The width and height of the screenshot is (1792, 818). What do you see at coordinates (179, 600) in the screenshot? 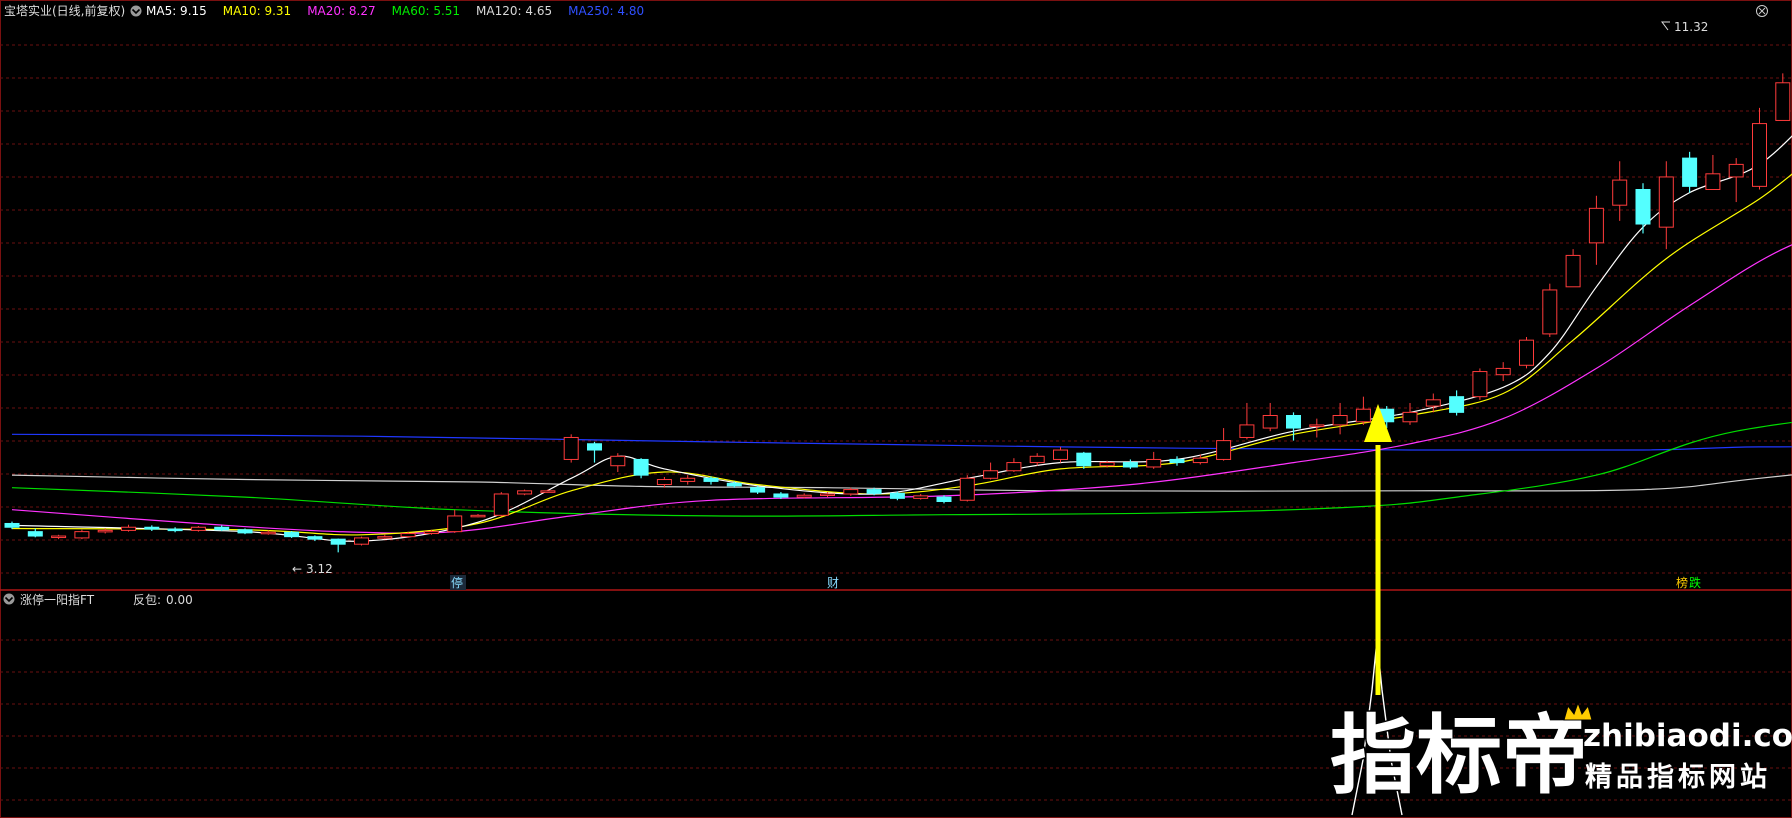
I see `sub-indicator-value: 0.00` at bounding box center [179, 600].